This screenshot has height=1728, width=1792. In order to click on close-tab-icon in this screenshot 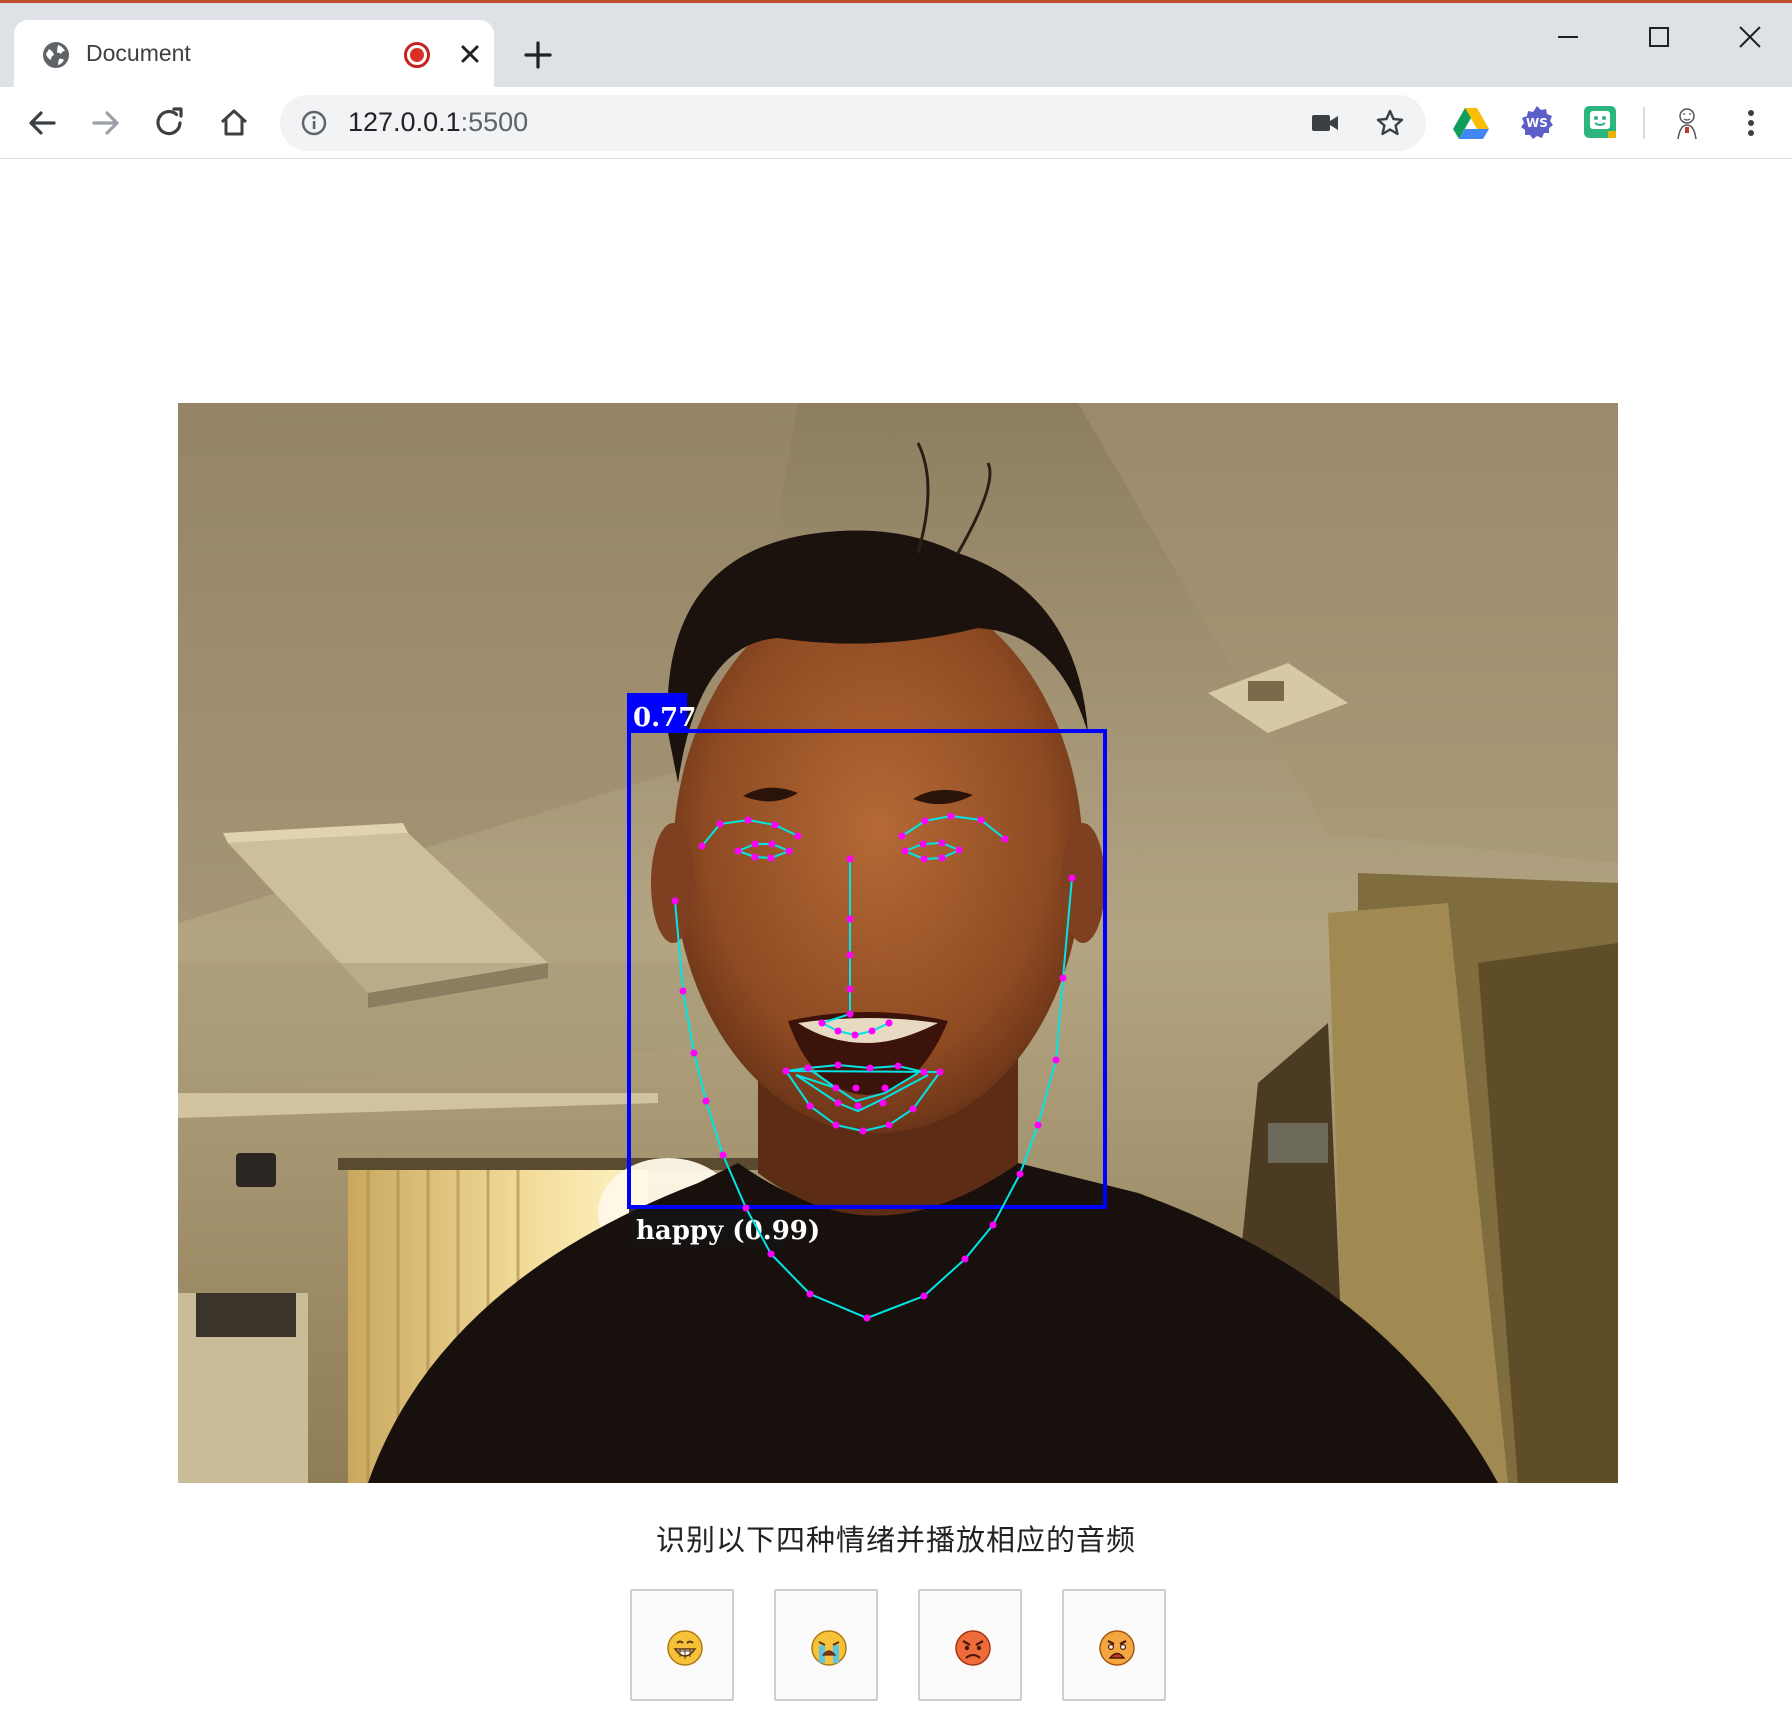, I will do `click(470, 54)`.